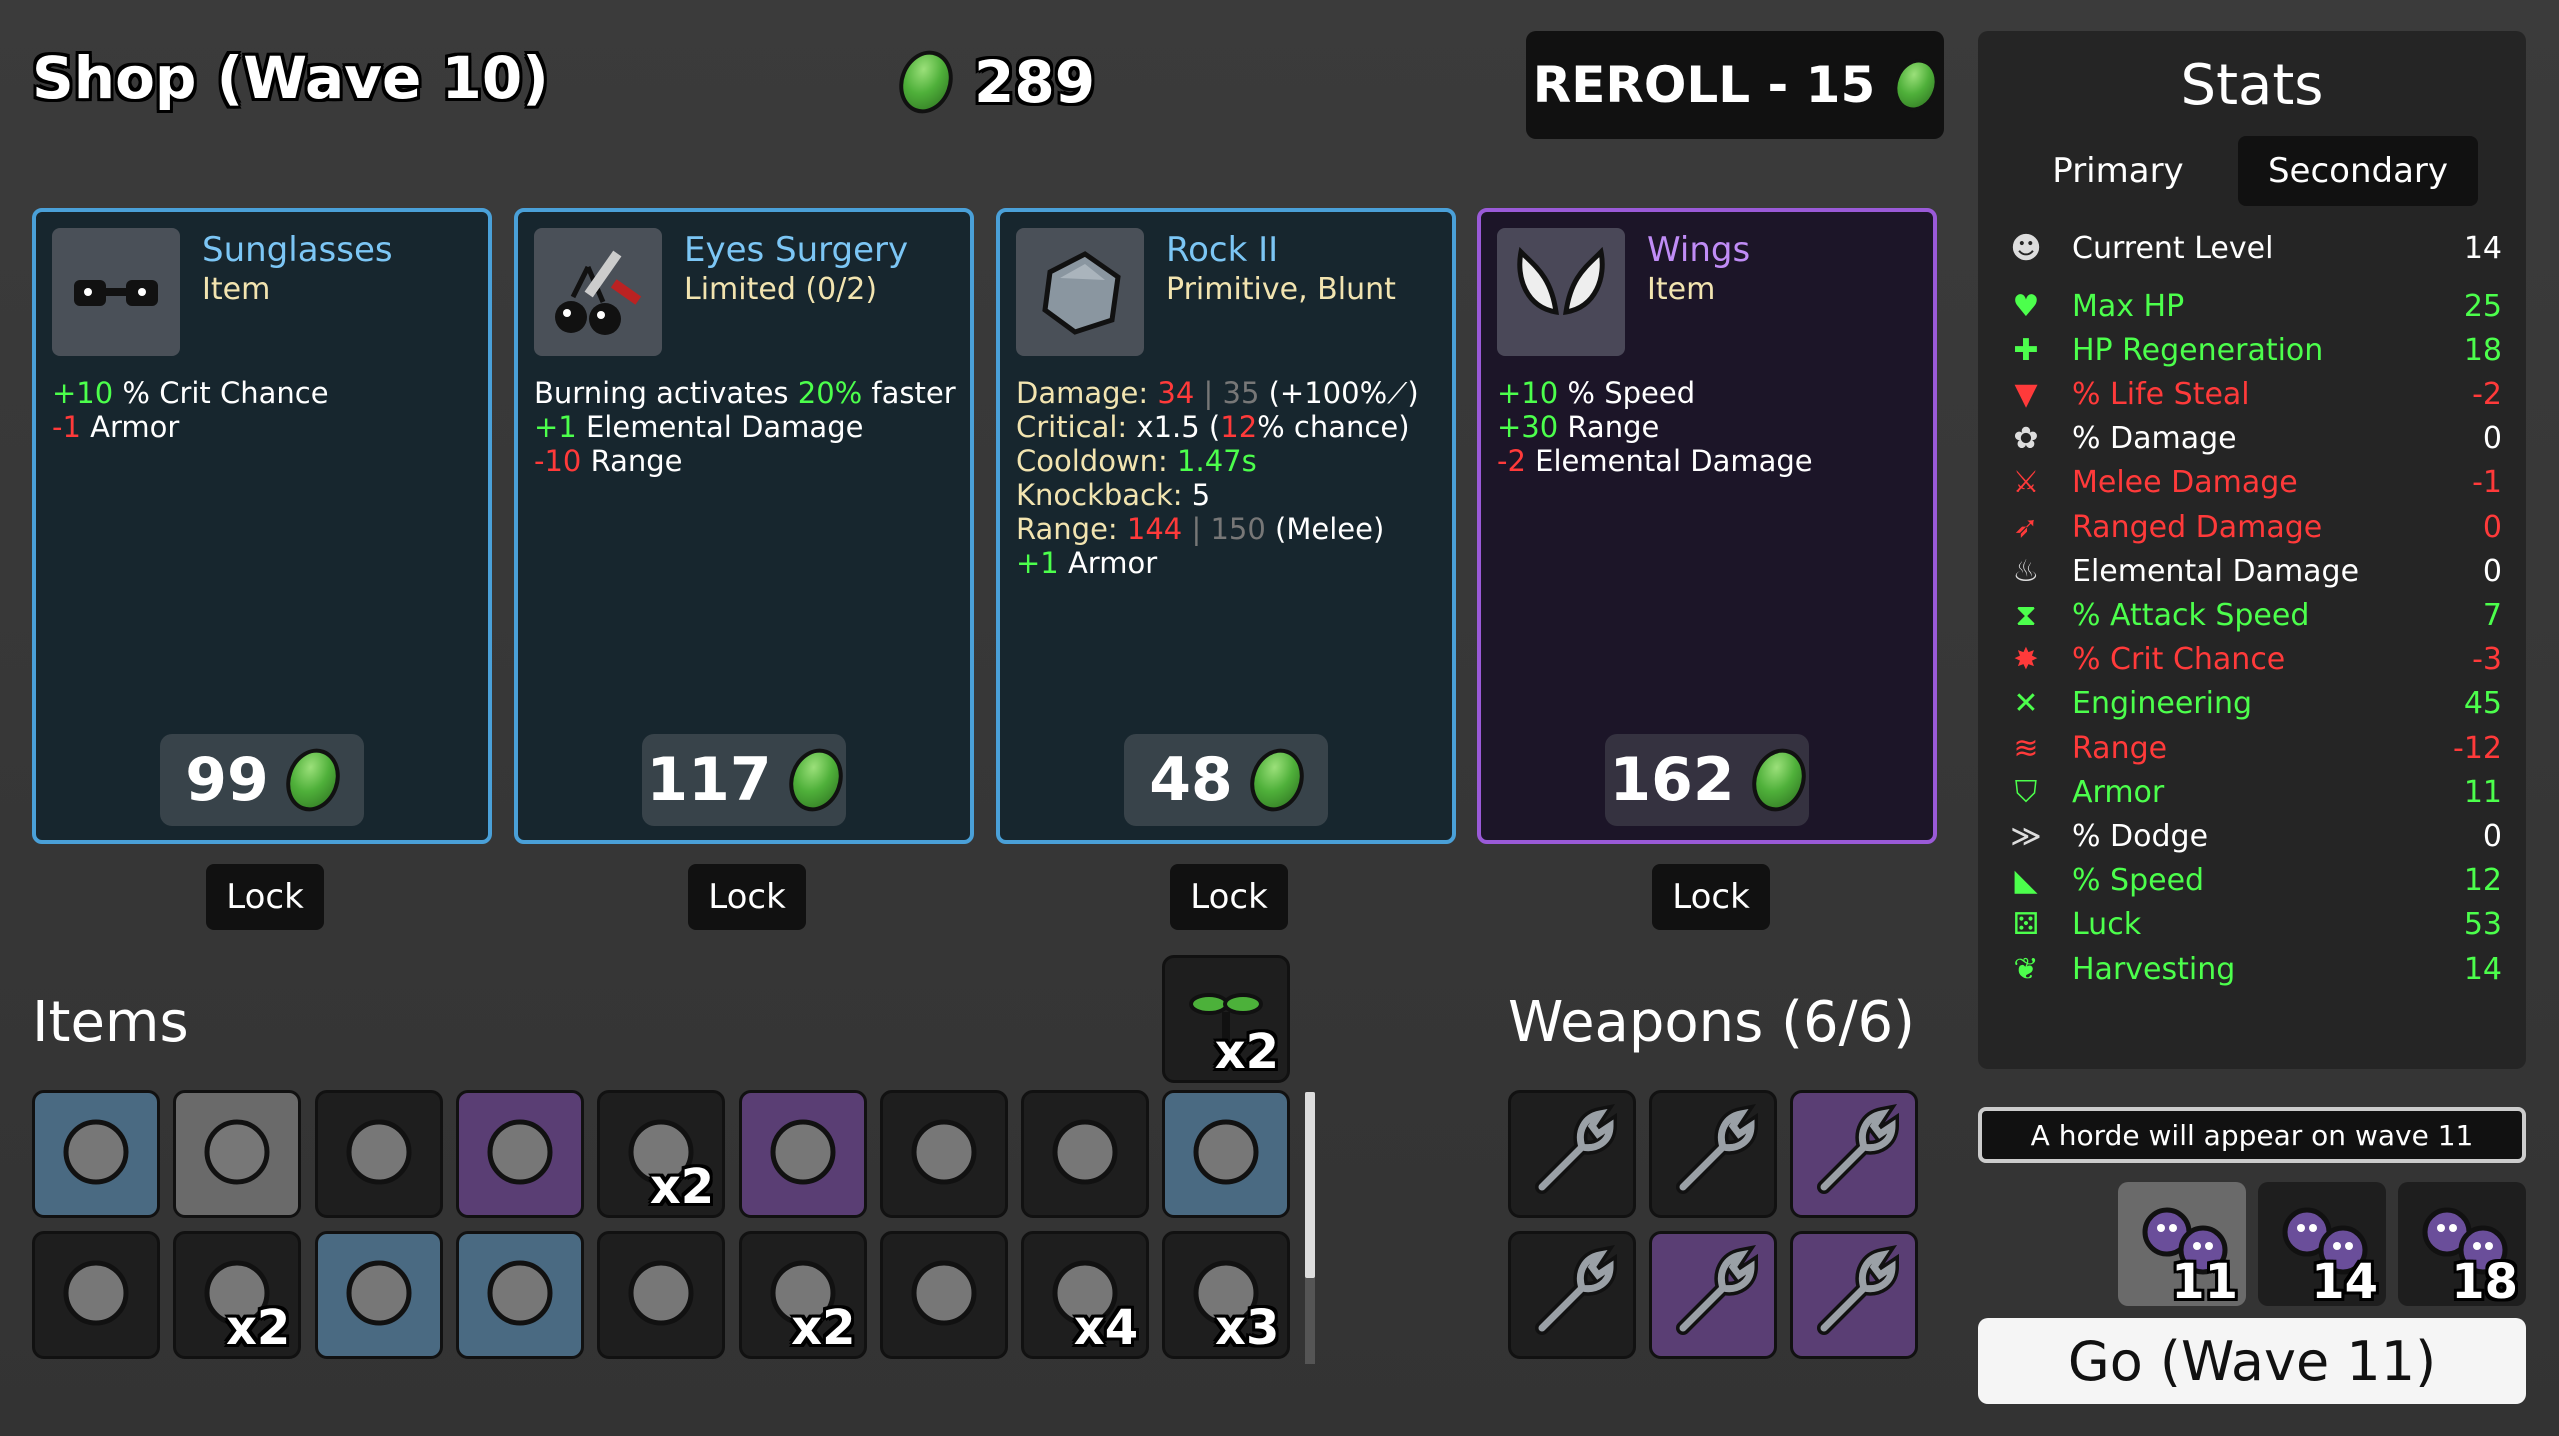  I want to click on buy-price-button: 48, so click(1226, 780).